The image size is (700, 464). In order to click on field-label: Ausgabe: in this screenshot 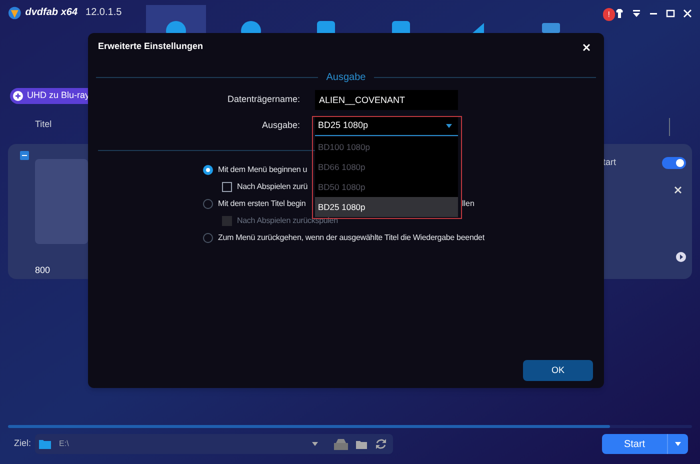, I will do `click(280, 125)`.